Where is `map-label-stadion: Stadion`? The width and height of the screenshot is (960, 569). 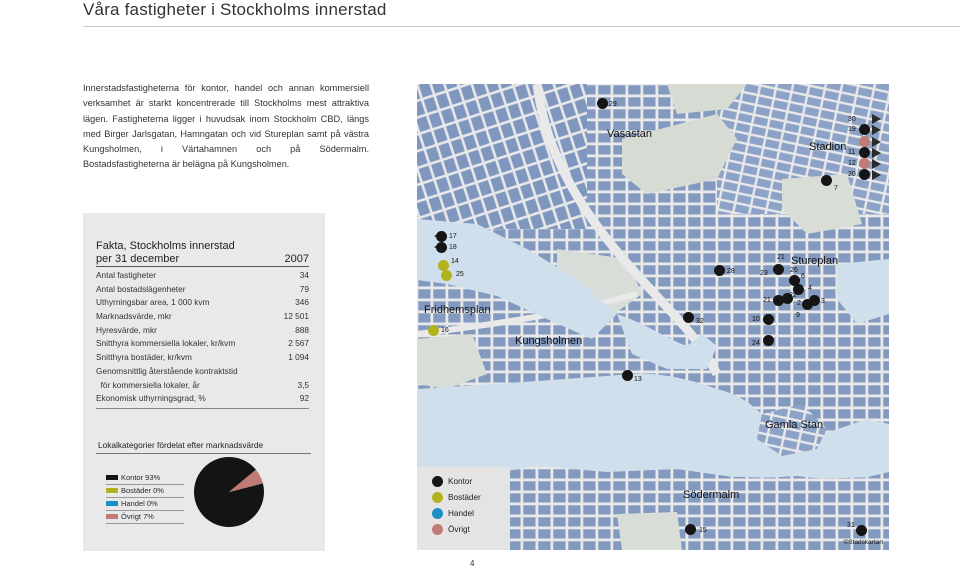 map-label-stadion: Stadion is located at coordinates (828, 147).